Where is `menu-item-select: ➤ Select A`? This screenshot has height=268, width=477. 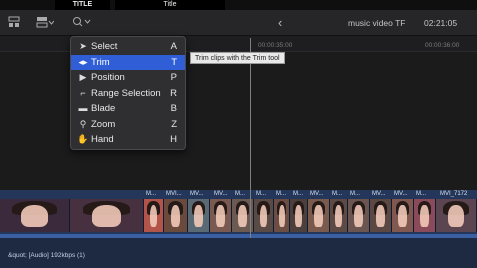 menu-item-select: ➤ Select A is located at coordinates (128, 47).